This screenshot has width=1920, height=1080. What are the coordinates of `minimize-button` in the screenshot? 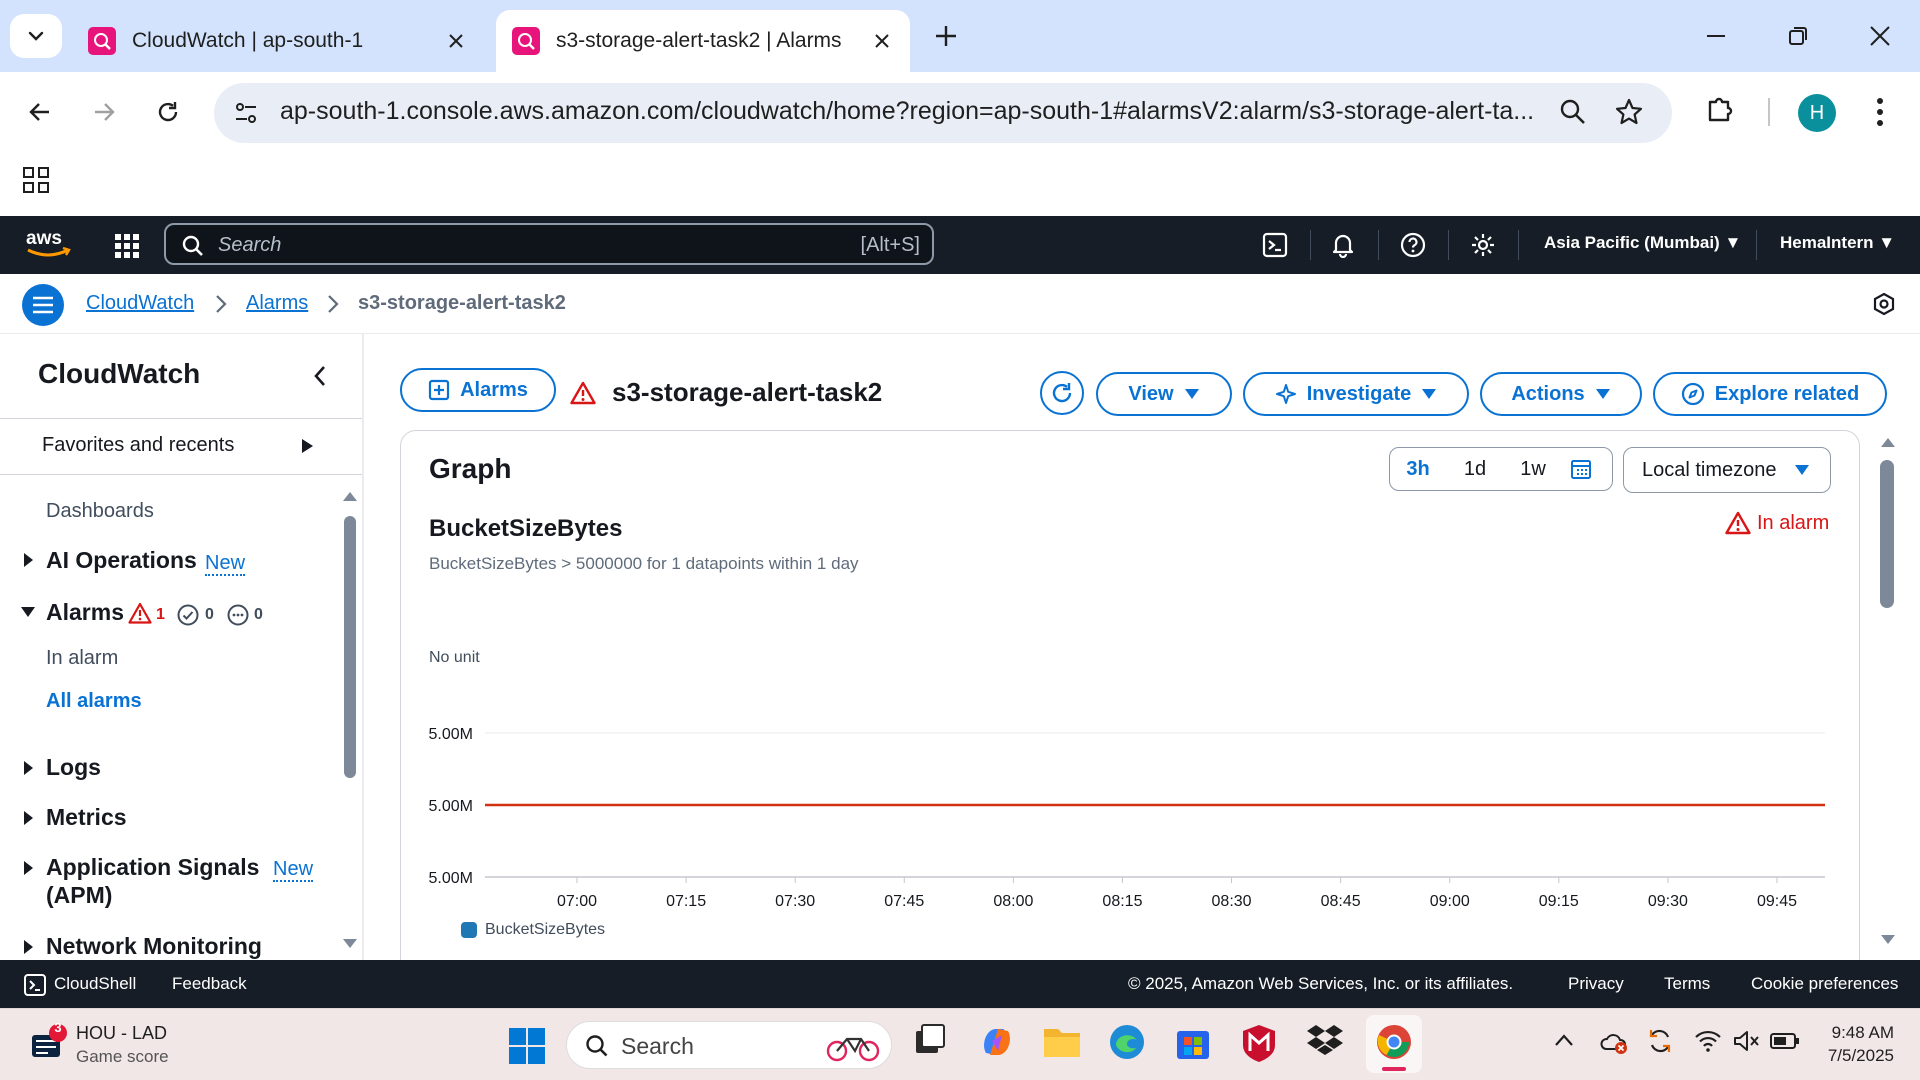 It's located at (1716, 36).